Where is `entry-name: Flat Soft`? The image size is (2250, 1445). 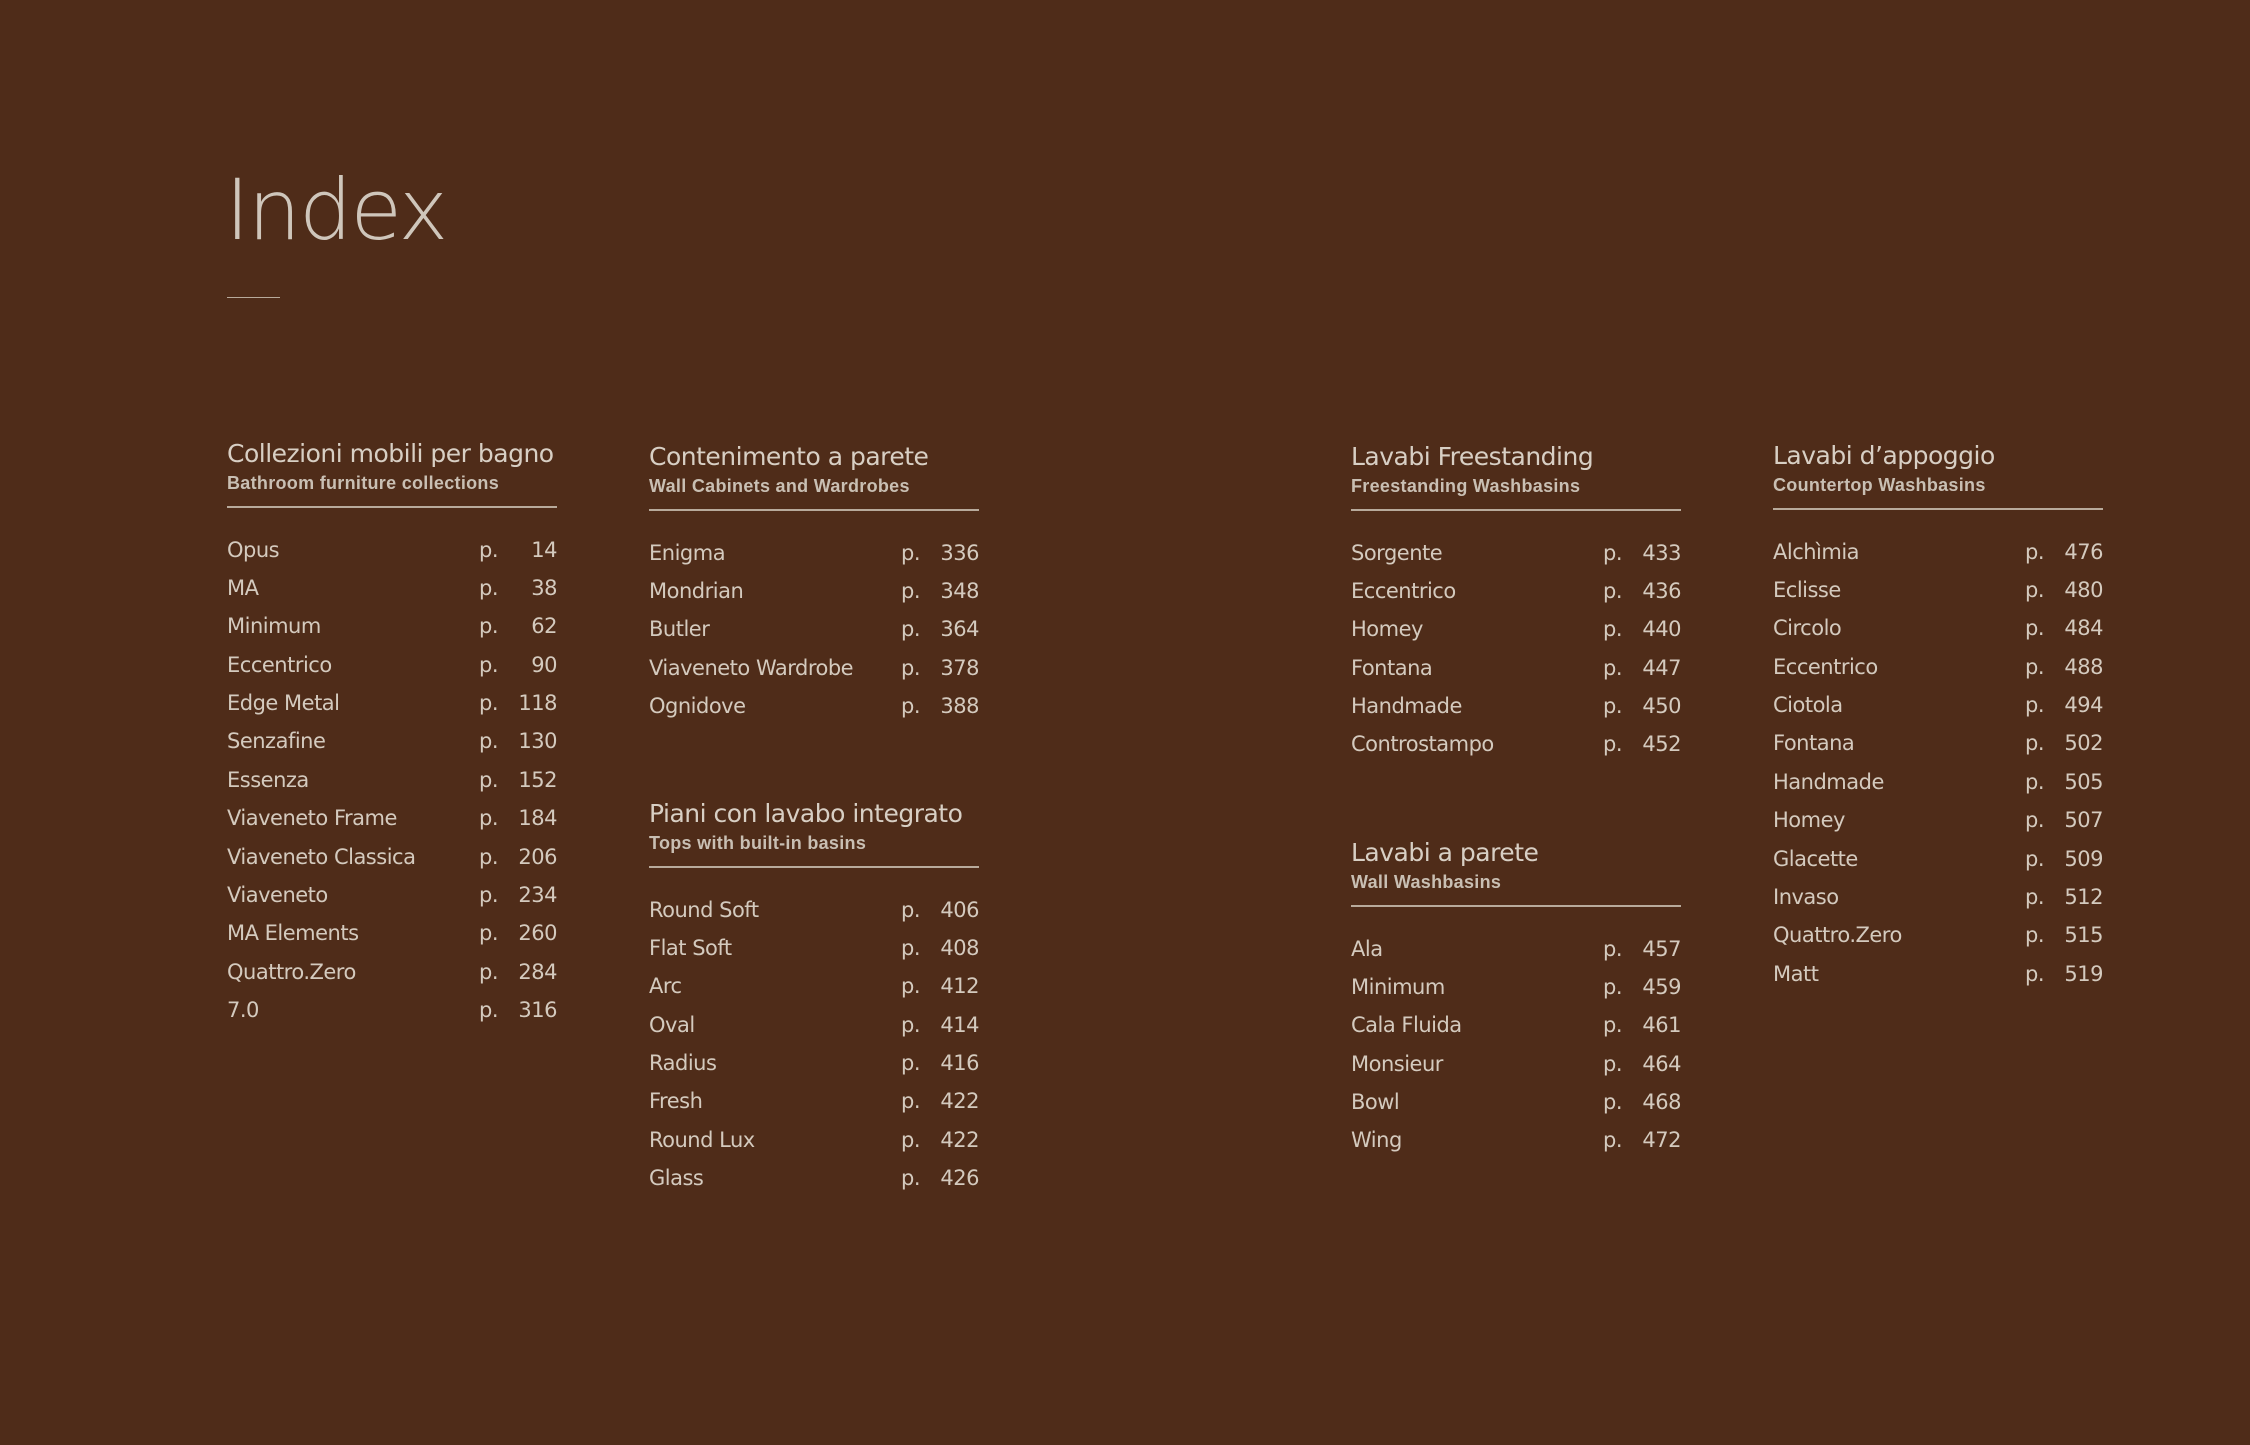 entry-name: Flat Soft is located at coordinates (690, 947).